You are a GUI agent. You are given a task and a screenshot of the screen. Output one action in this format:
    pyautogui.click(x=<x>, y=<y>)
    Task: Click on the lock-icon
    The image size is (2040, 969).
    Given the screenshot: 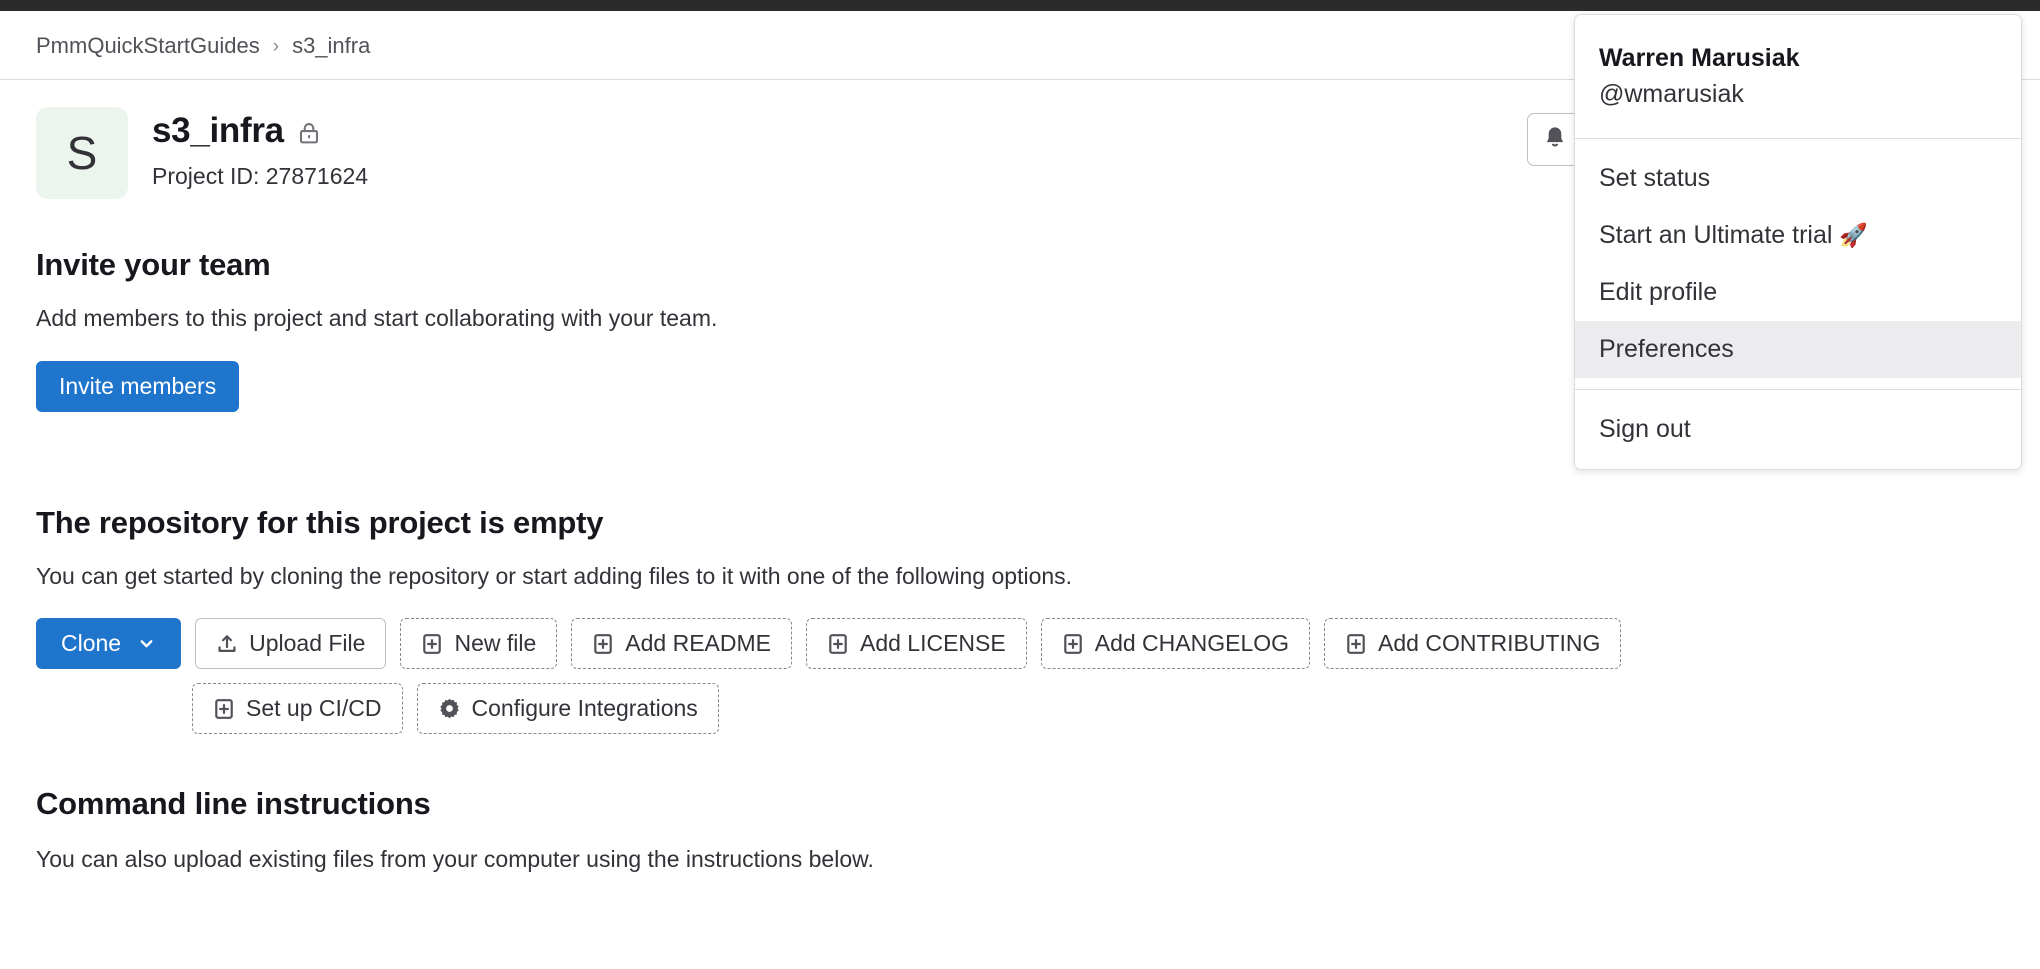 What is the action you would take?
    pyautogui.click(x=309, y=133)
    